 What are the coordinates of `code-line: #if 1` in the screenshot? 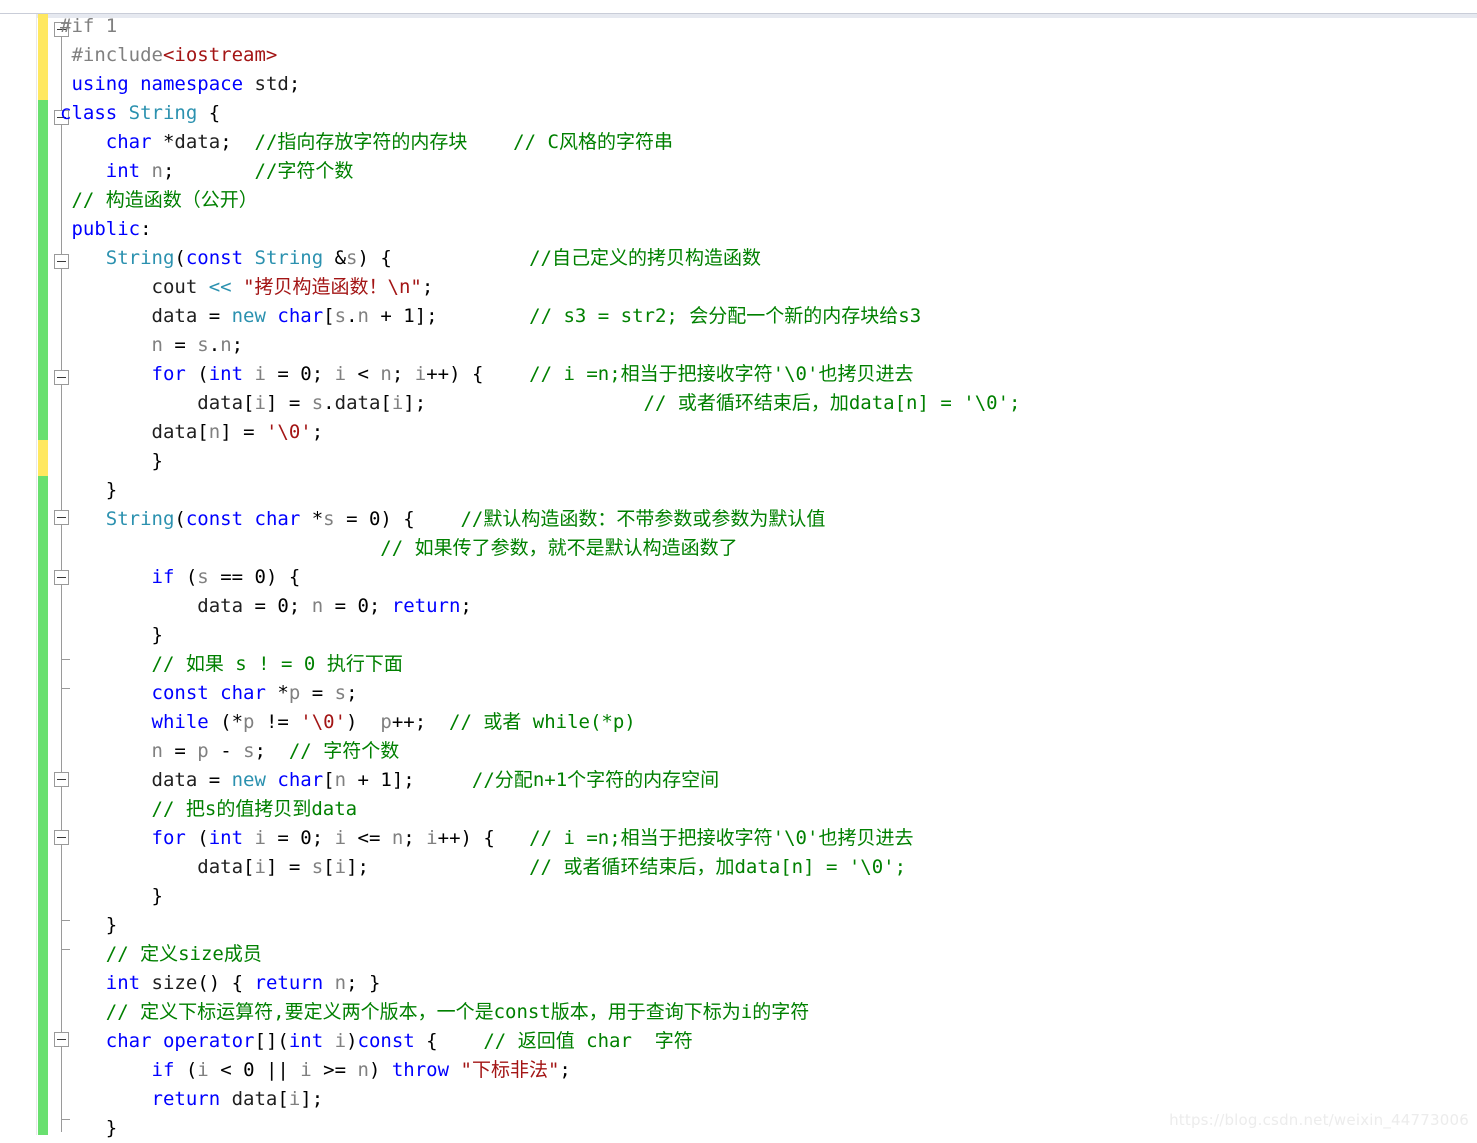 It's located at (88, 26).